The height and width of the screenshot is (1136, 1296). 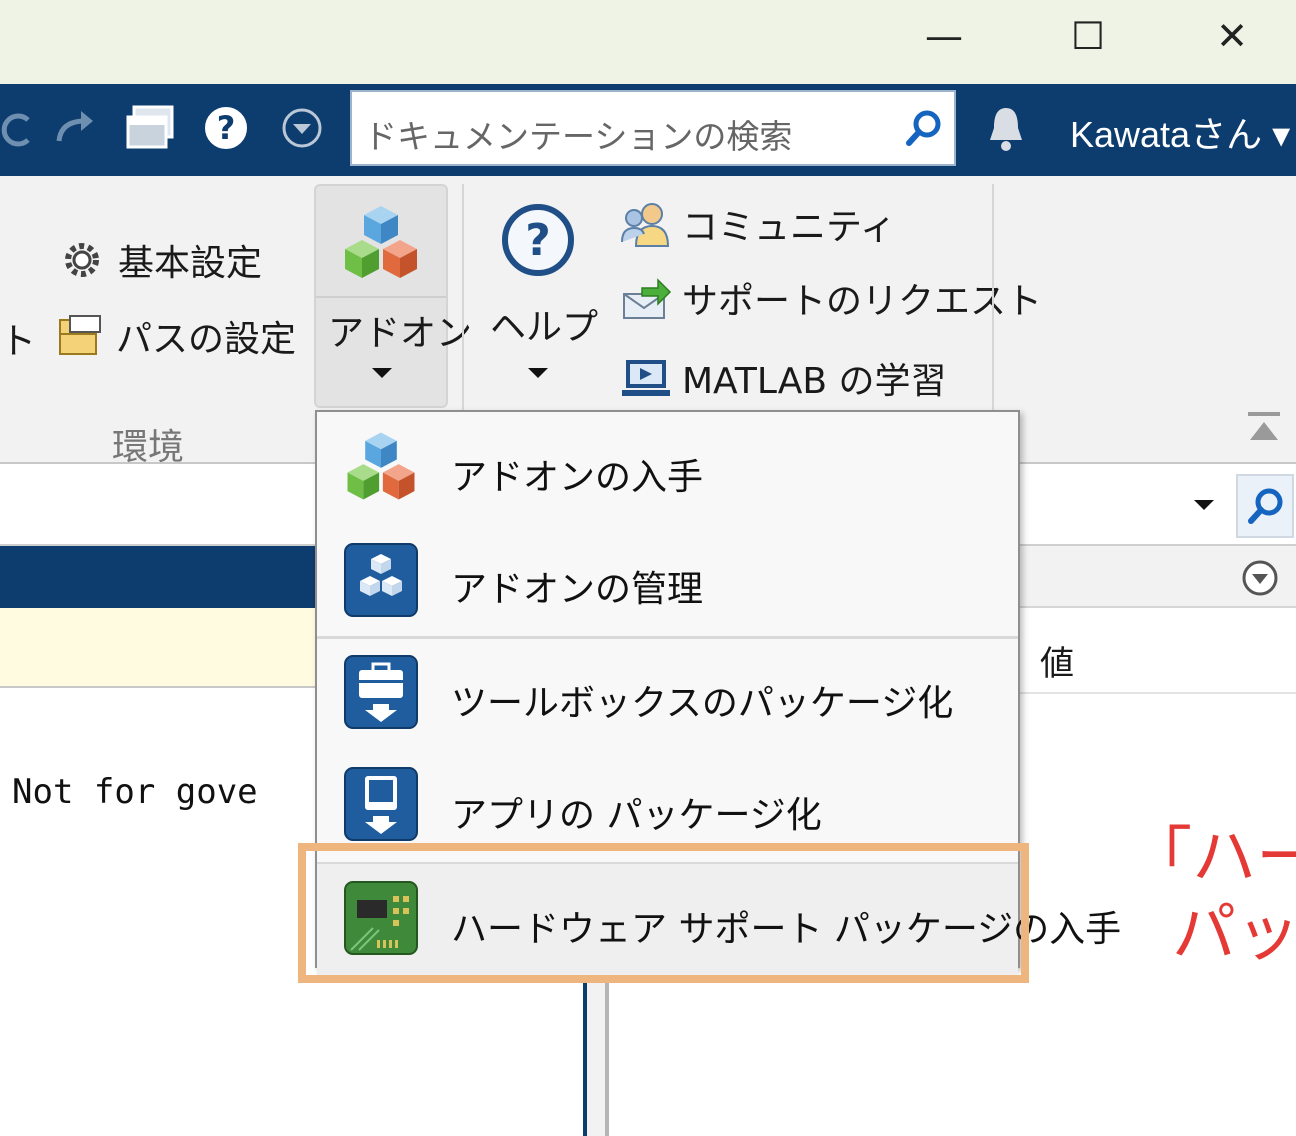 I want to click on maximize-icon: ☐, so click(x=1088, y=36).